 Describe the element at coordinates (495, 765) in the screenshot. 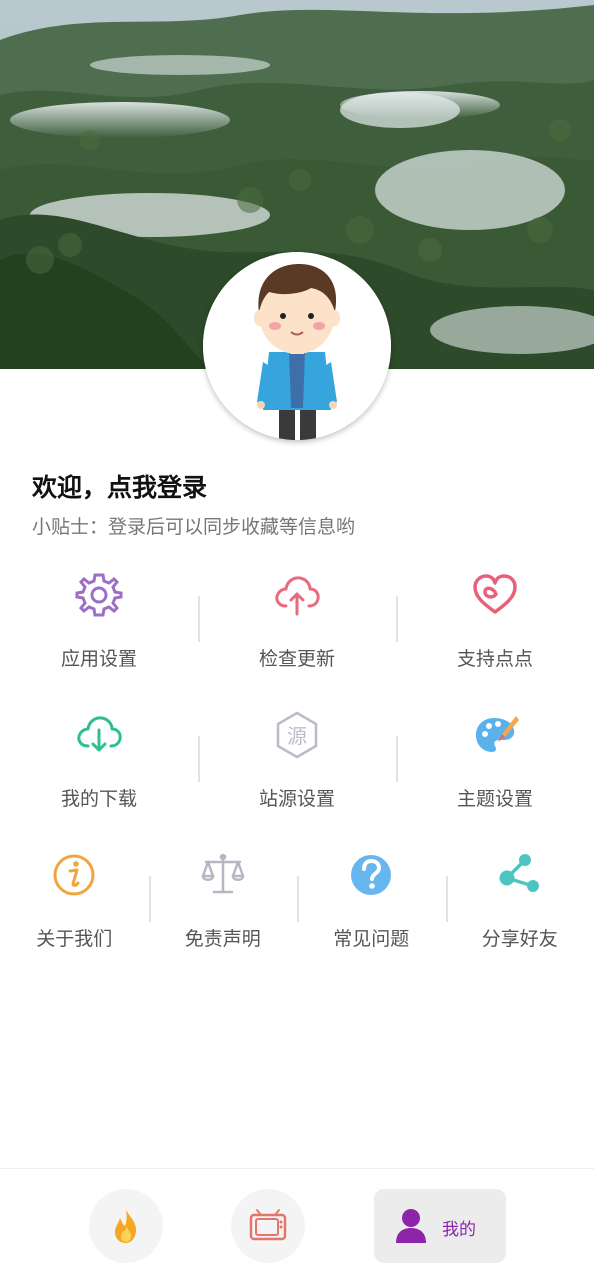

I see `theme-settings-item: 主题设置` at that location.